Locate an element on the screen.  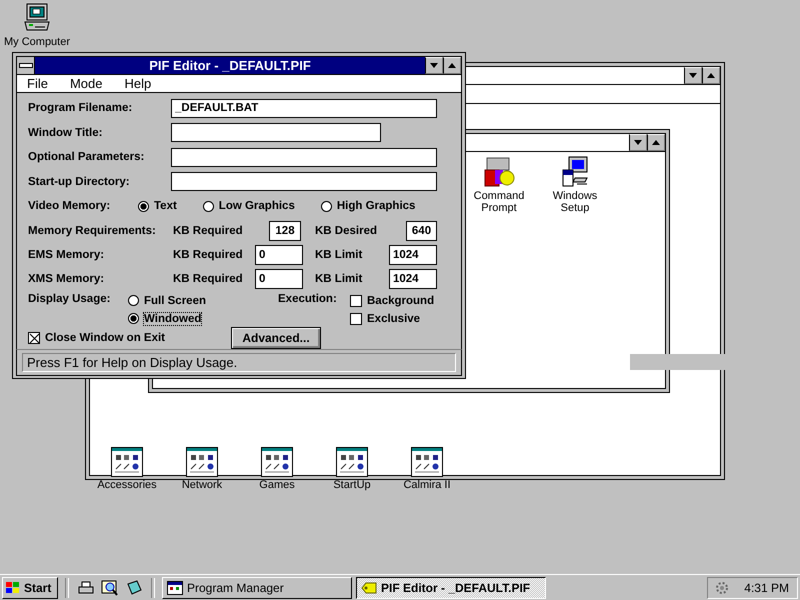
field-label: Start-up Directory: is located at coordinates (79, 182).